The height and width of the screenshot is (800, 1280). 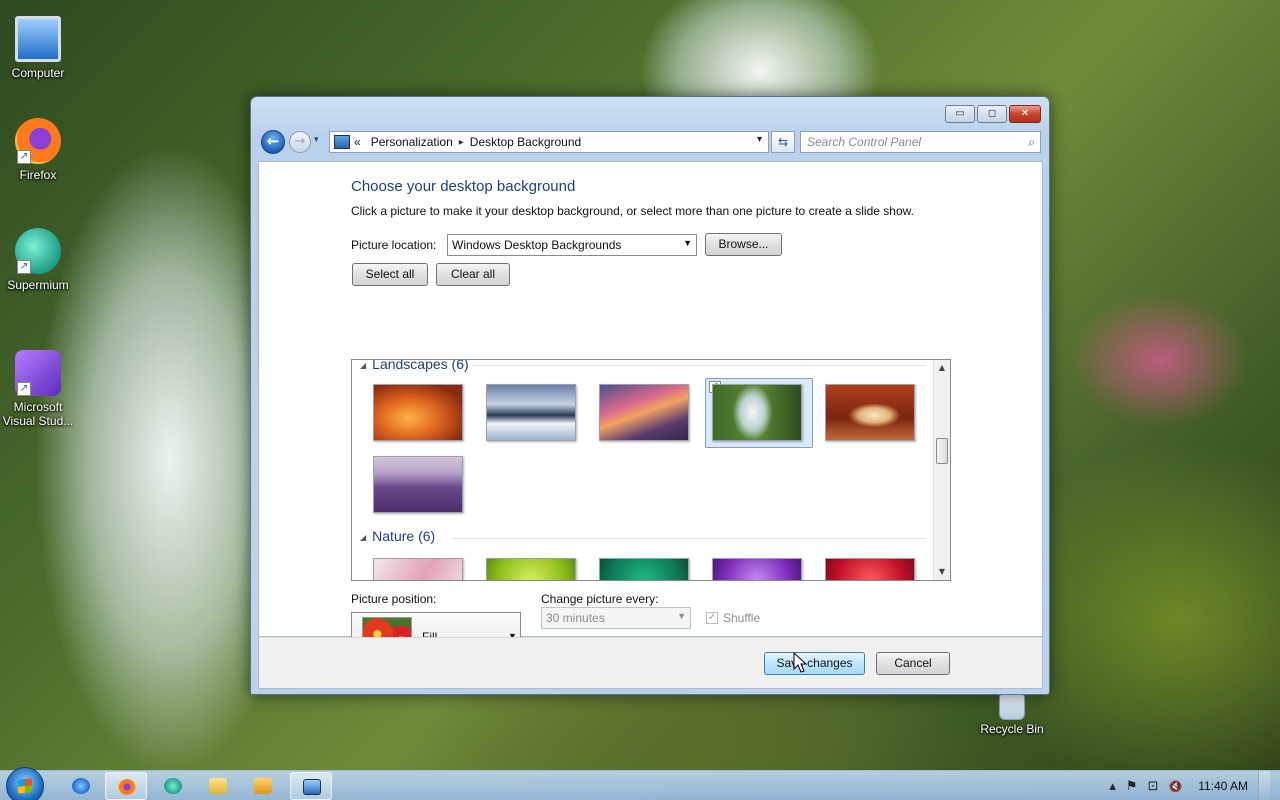 I want to click on thumbnail-canyon-rock, so click(x=418, y=412).